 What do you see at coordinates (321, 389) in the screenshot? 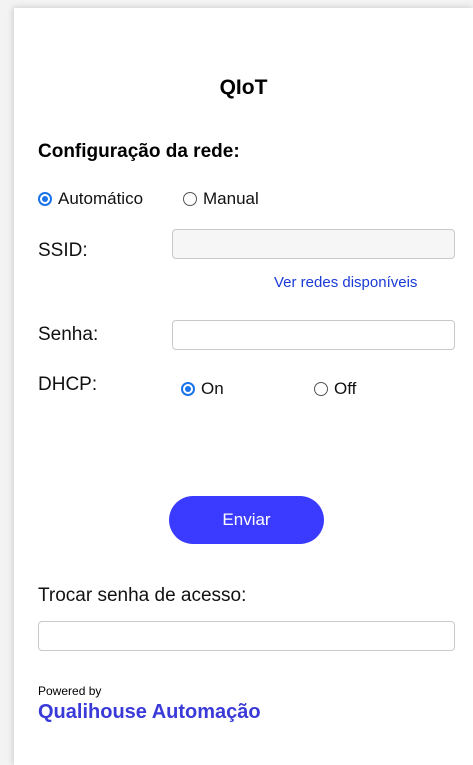
I see `dhcp-off-radio` at bounding box center [321, 389].